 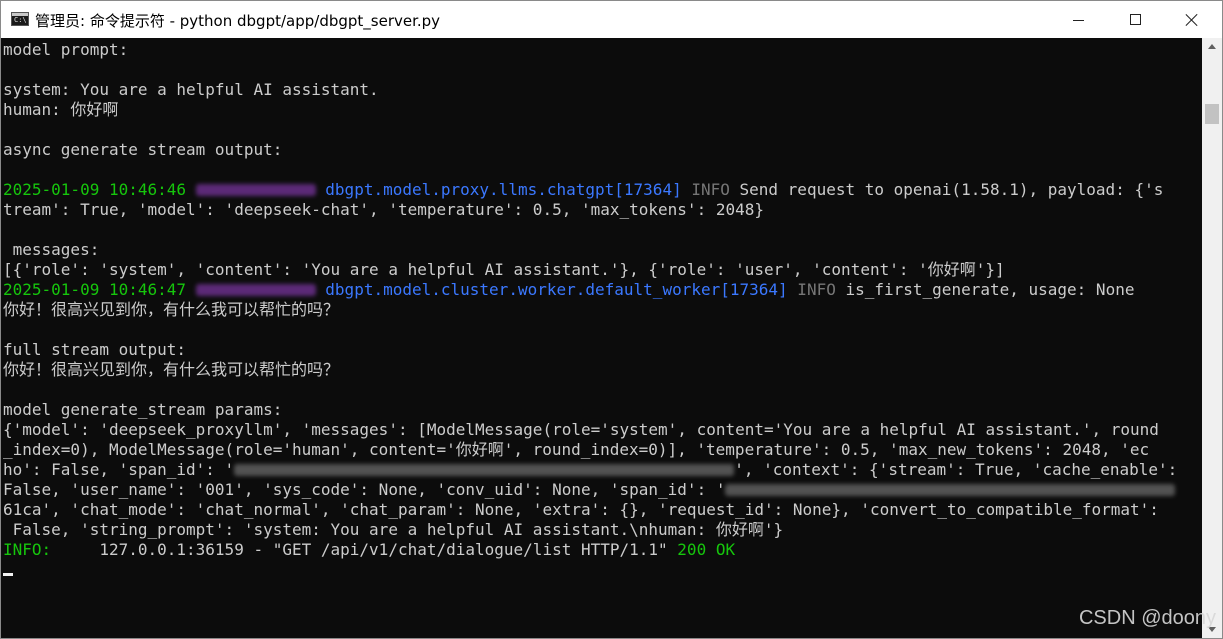 What do you see at coordinates (498, 189) in the screenshot?
I see `console-text: dbgpt.model.proxy.llms.chatgpt[17364]` at bounding box center [498, 189].